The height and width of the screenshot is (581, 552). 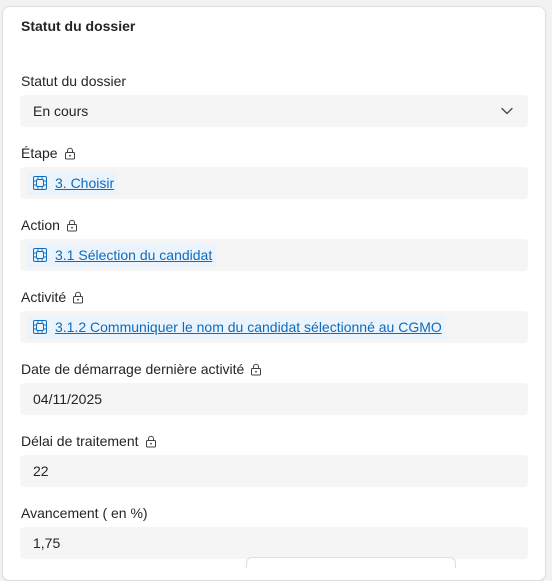 I want to click on status-label-text: Statut du dossier, so click(x=74, y=81).